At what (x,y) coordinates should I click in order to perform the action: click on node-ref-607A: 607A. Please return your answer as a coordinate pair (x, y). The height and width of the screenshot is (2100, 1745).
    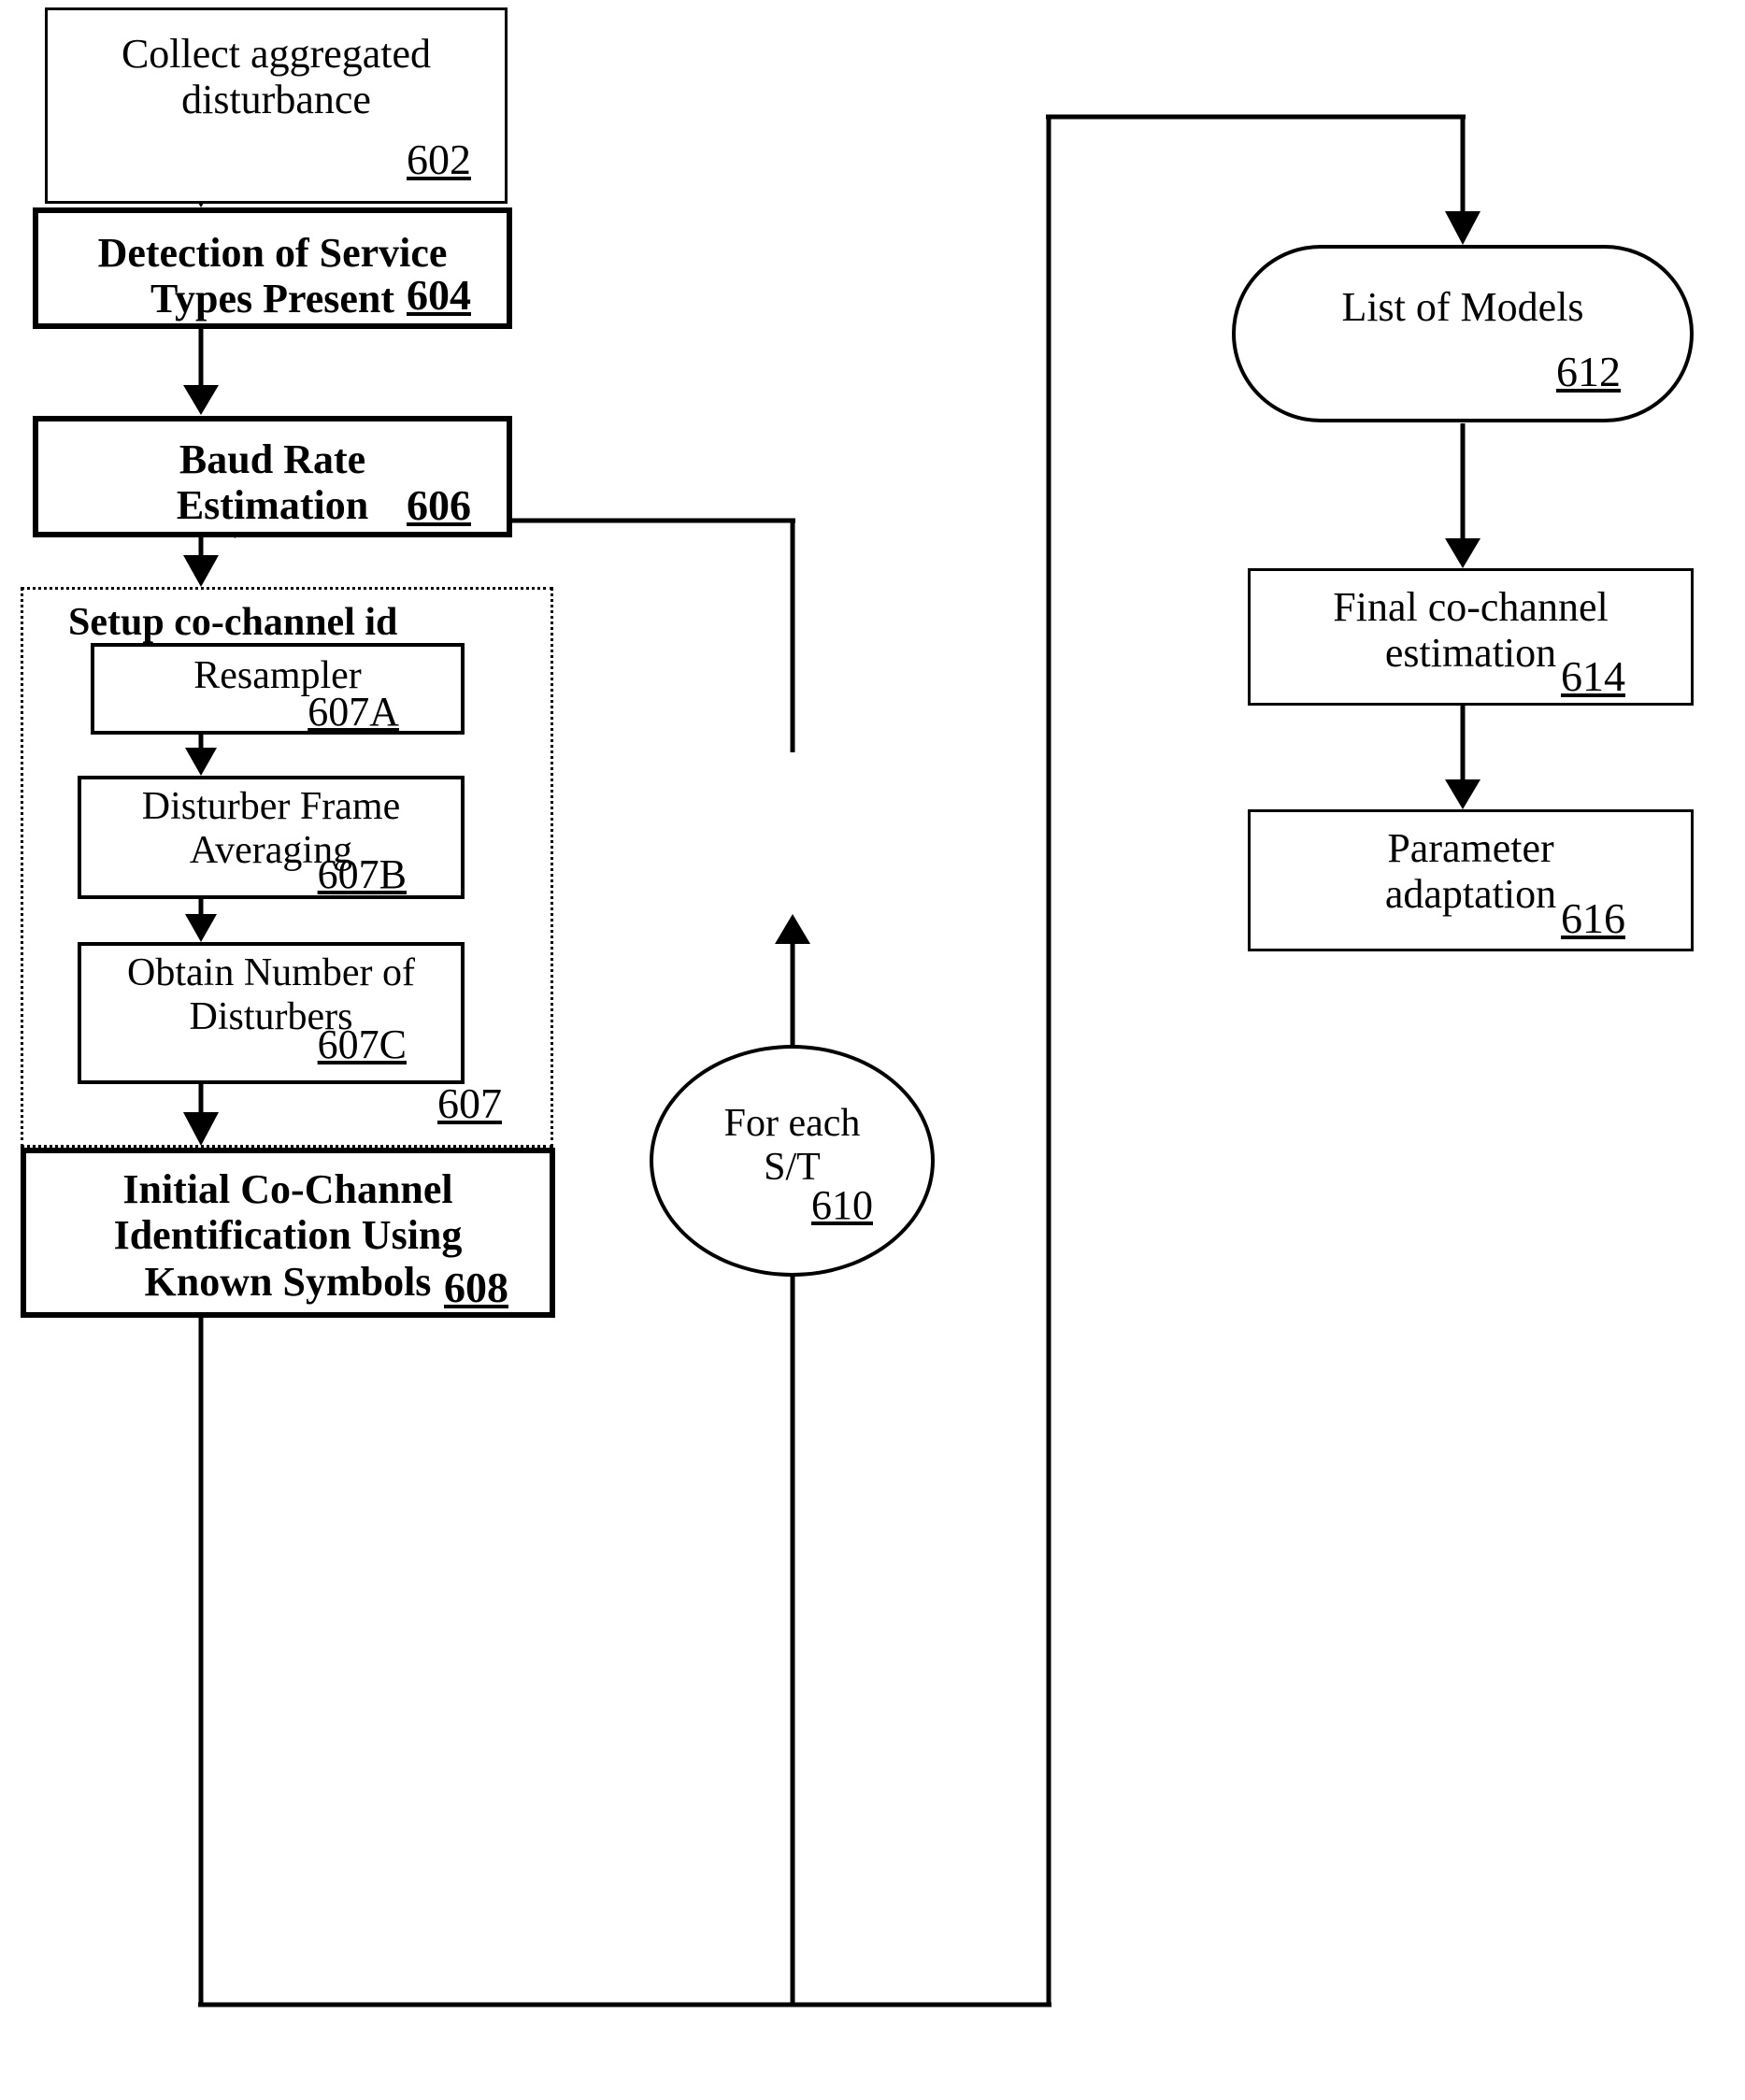
    Looking at the image, I should click on (353, 711).